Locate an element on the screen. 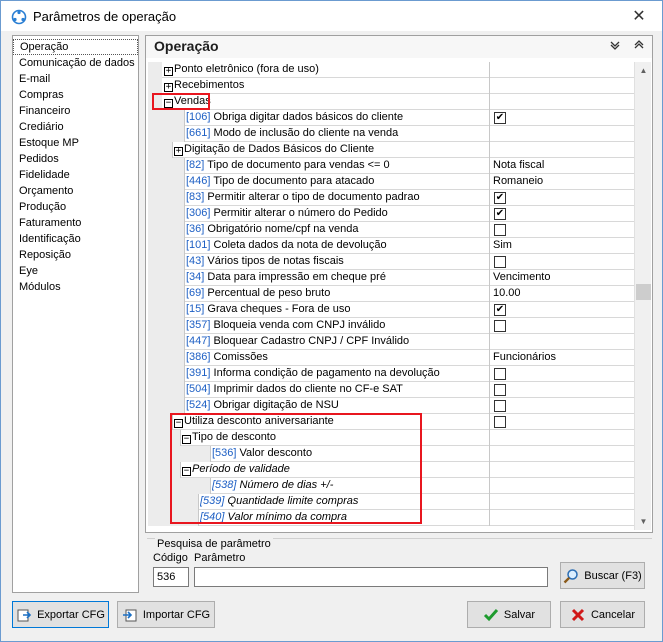 The width and height of the screenshot is (663, 642). column-separator is located at coordinates (489, 486).